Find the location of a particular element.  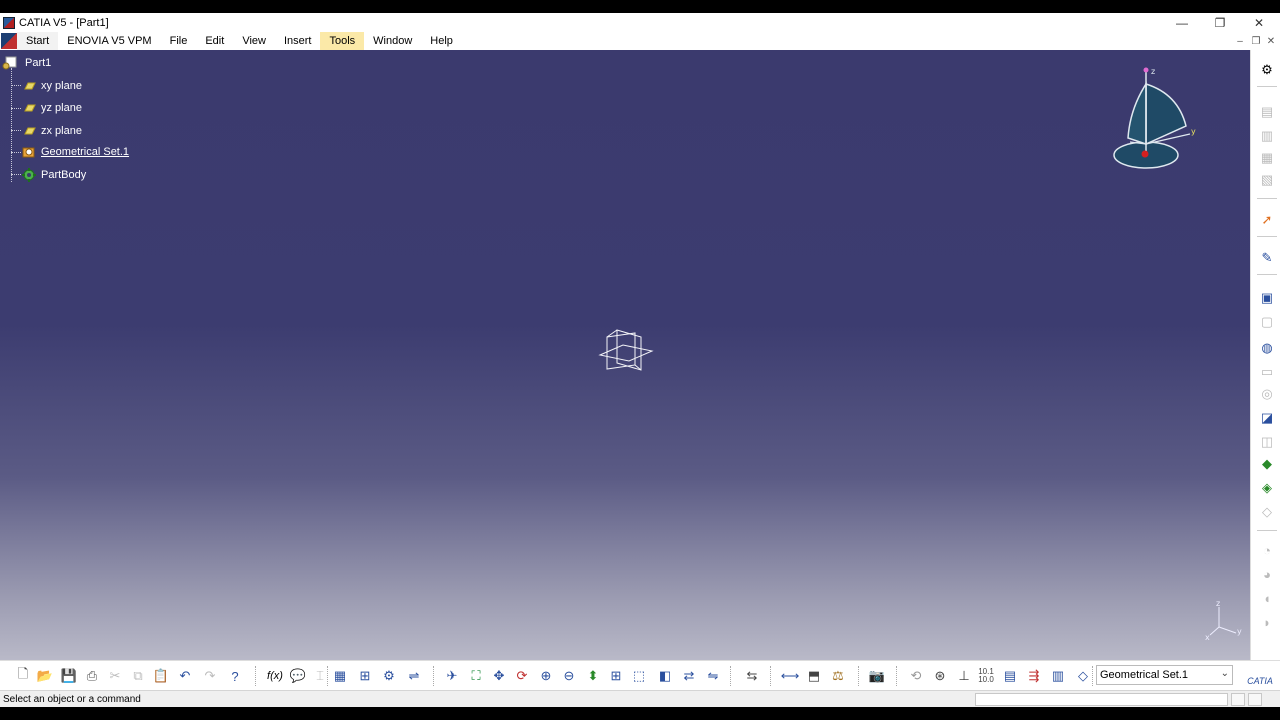

cut-icon: ✂ is located at coordinates (115, 676).